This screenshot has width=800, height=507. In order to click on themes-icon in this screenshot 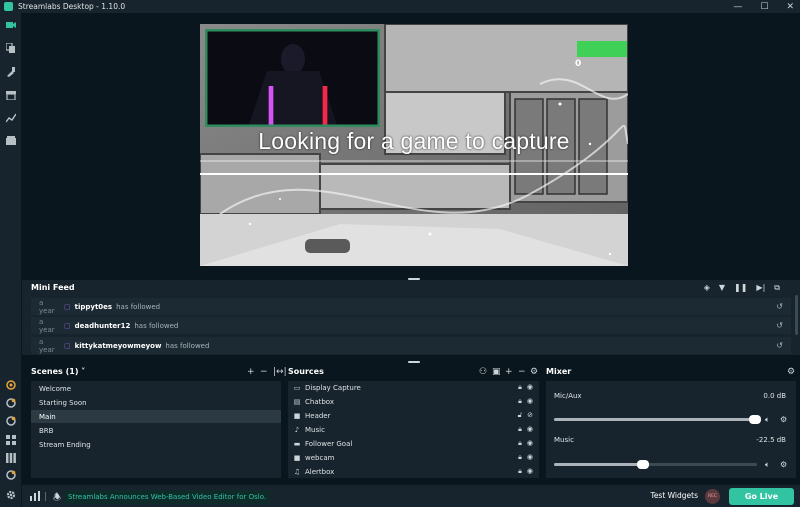, I will do `click(11, 72)`.